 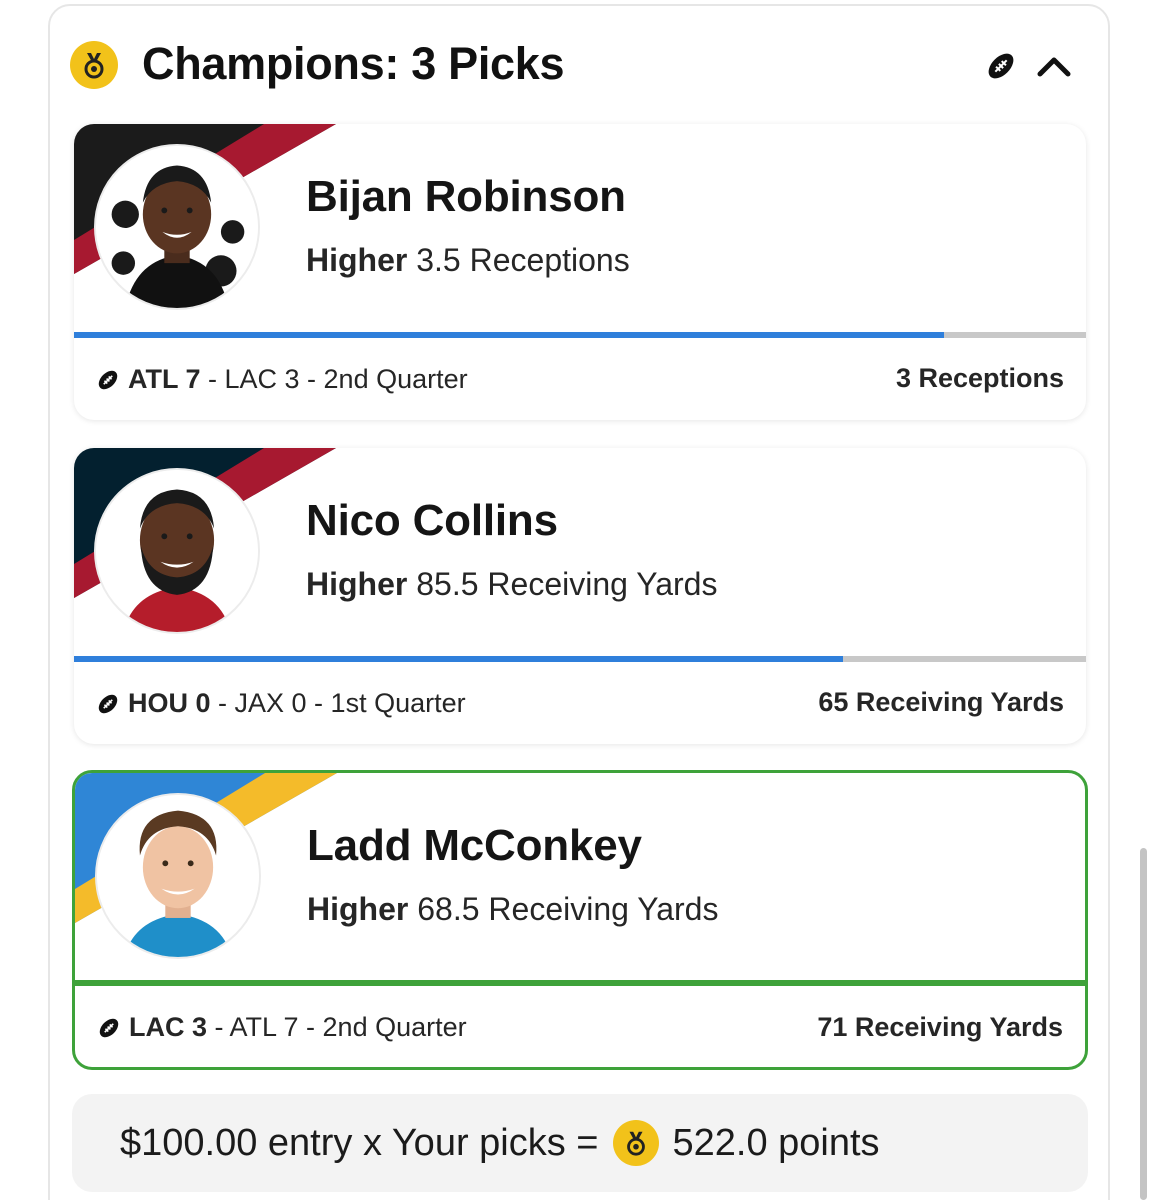 I want to click on pick-line: Higher 68.5 Receiving Yards, so click(x=512, y=909).